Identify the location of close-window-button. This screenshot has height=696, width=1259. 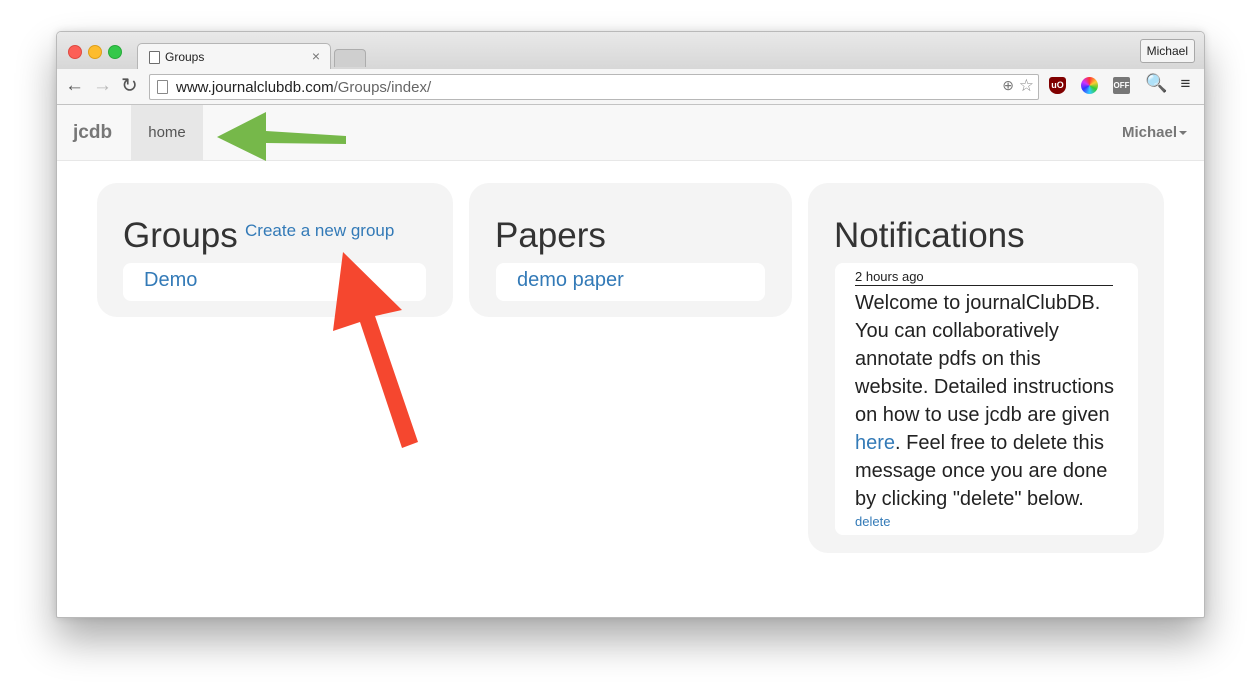
(75, 52).